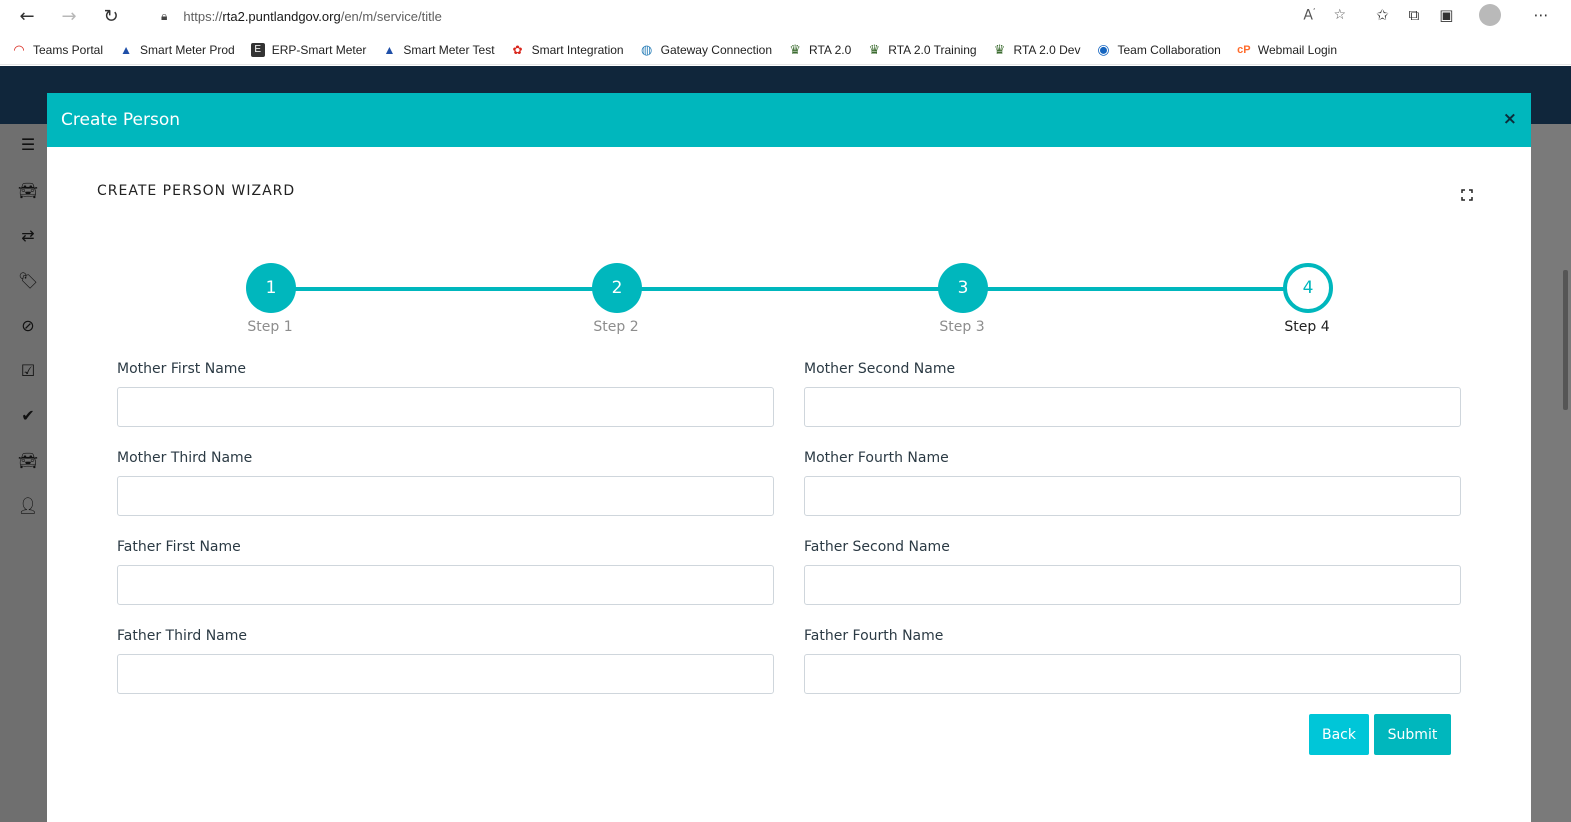 This screenshot has height=822, width=1571. Describe the element at coordinates (121, 120) in the screenshot. I see `modal-title: Create Person` at that location.